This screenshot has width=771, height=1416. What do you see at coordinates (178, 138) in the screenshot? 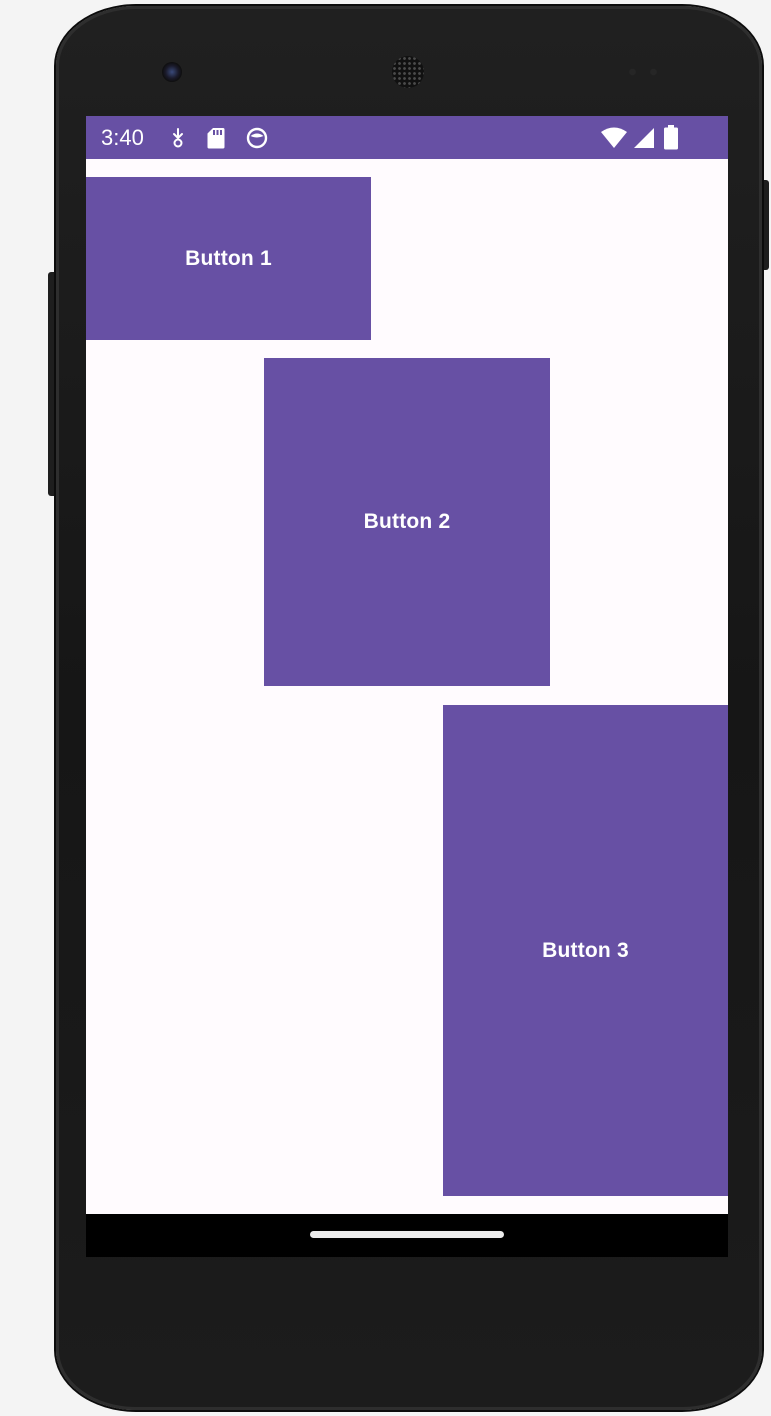
I see `download-icon` at bounding box center [178, 138].